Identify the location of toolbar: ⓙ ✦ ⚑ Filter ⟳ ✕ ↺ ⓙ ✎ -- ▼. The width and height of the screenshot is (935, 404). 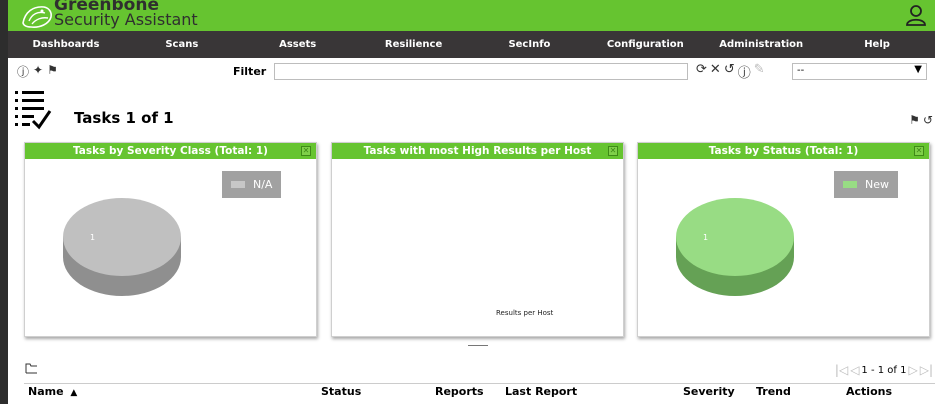
(471, 71).